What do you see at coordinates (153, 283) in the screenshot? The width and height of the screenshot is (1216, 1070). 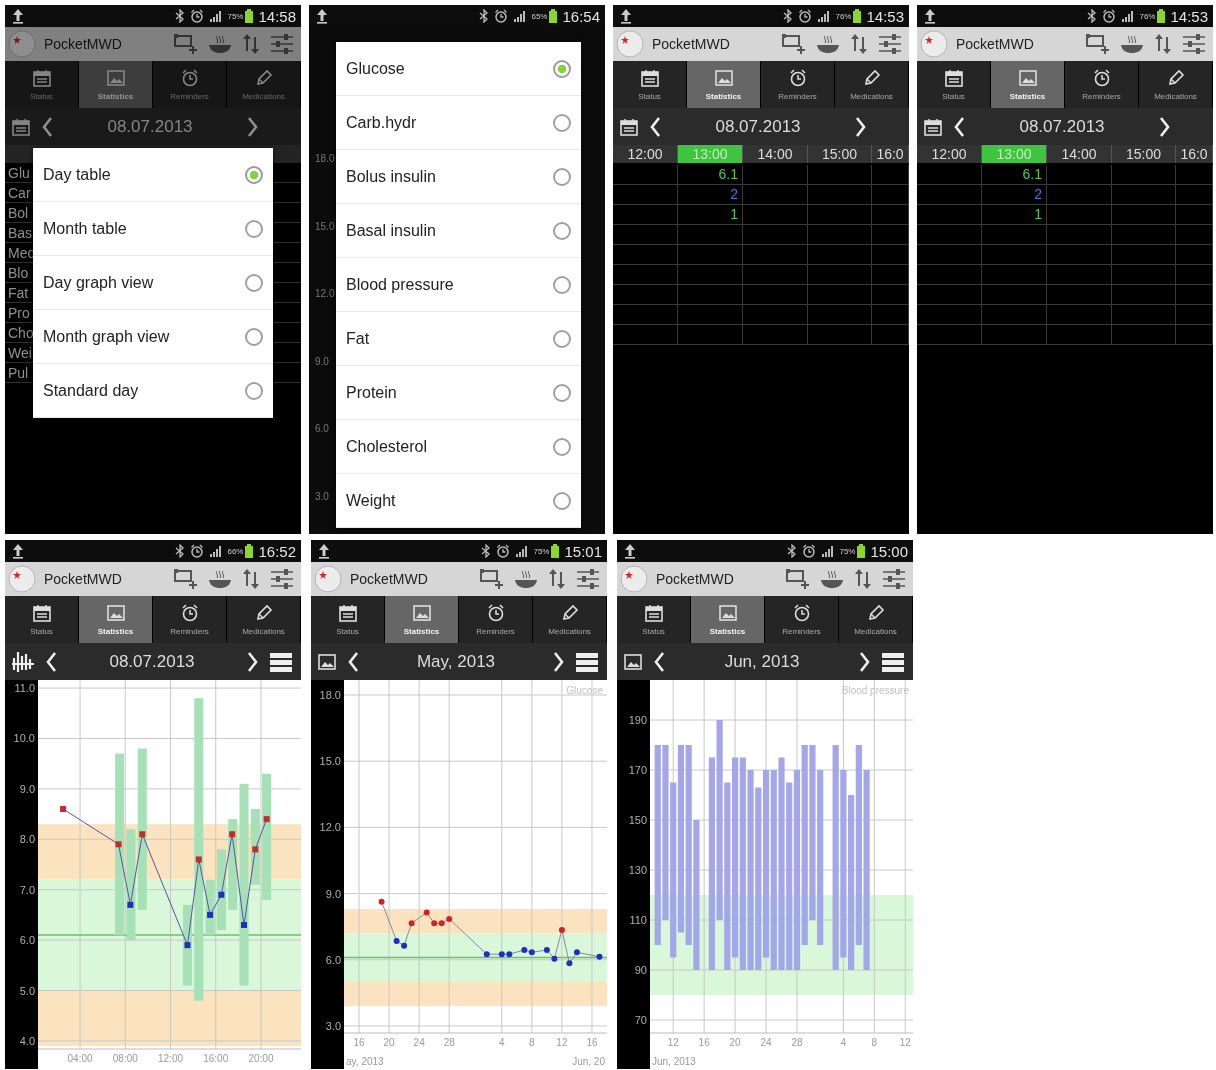 I see `dialog-option: Day graph view` at bounding box center [153, 283].